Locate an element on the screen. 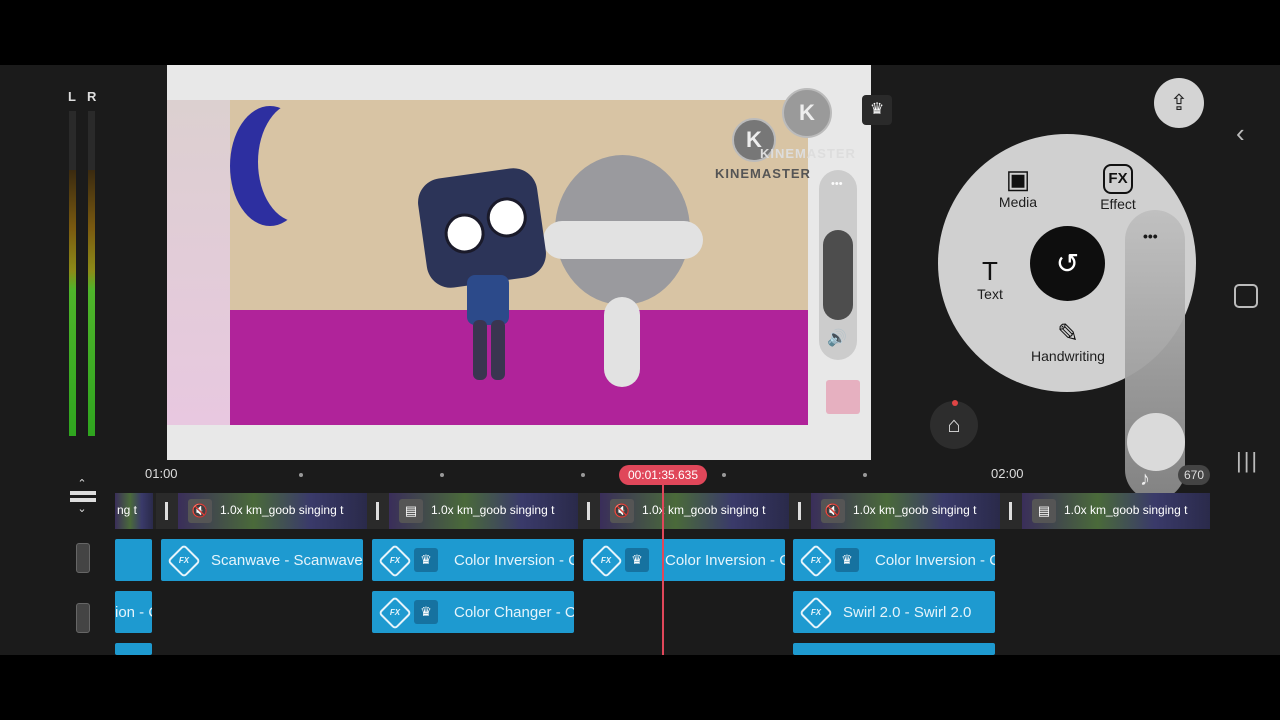 The height and width of the screenshot is (720, 1280). media-label: Media is located at coordinates (1018, 202).